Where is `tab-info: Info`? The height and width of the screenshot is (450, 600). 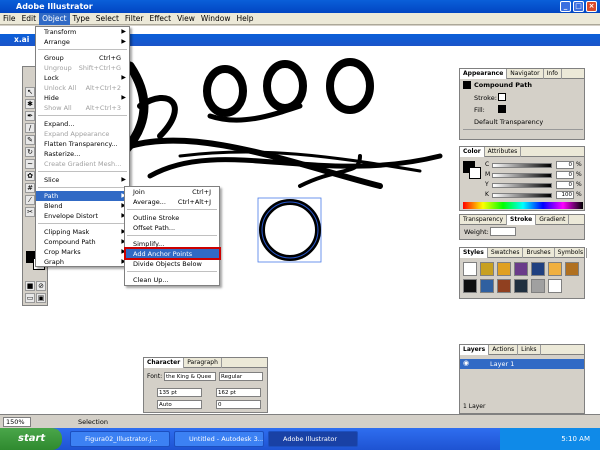 tab-info: Info is located at coordinates (553, 74).